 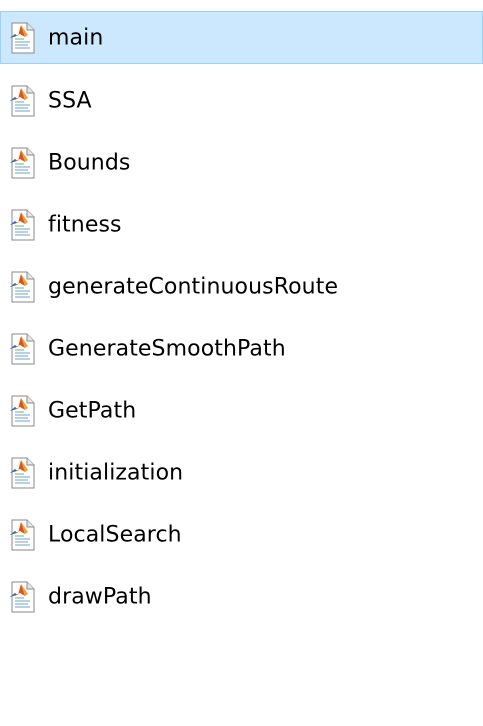 What do you see at coordinates (167, 348) in the screenshot?
I see `file-name: GenerateSmoothPath` at bounding box center [167, 348].